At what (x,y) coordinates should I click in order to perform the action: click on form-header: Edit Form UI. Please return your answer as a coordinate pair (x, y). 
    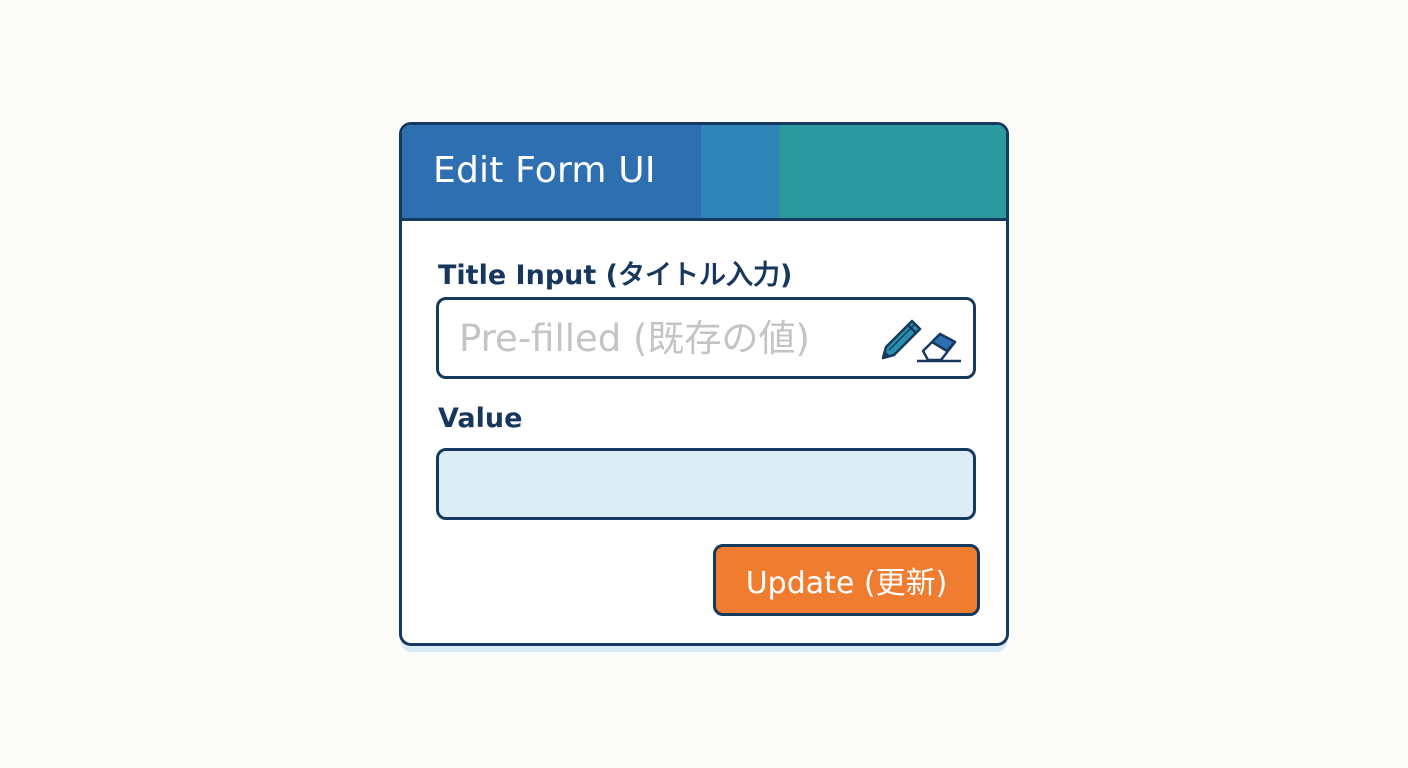
    Looking at the image, I should click on (704, 173).